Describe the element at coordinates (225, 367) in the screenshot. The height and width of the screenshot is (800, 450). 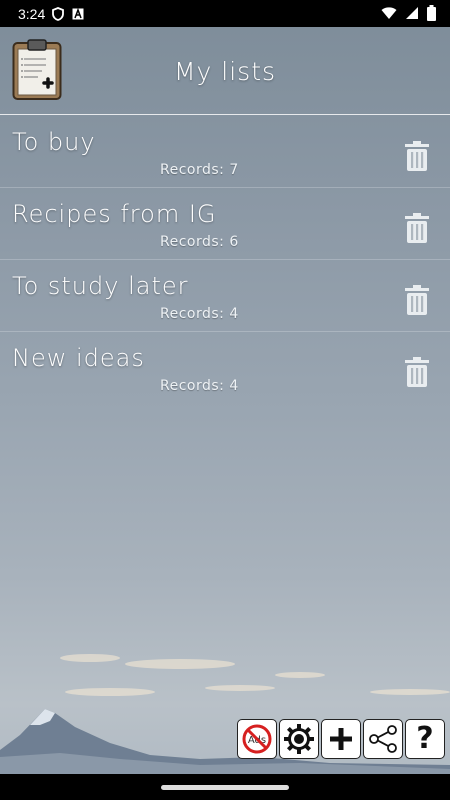
I see `list-item: New ideas Records: 4` at that location.